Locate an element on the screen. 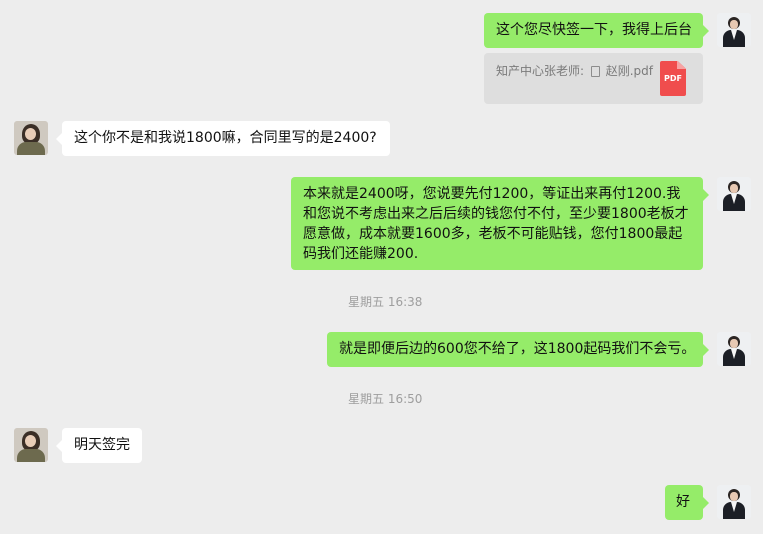 The width and height of the screenshot is (763, 534). message-bubble-contract-question: 这个你不是和我说1800嘛，合同里写的是2400? is located at coordinates (223, 138).